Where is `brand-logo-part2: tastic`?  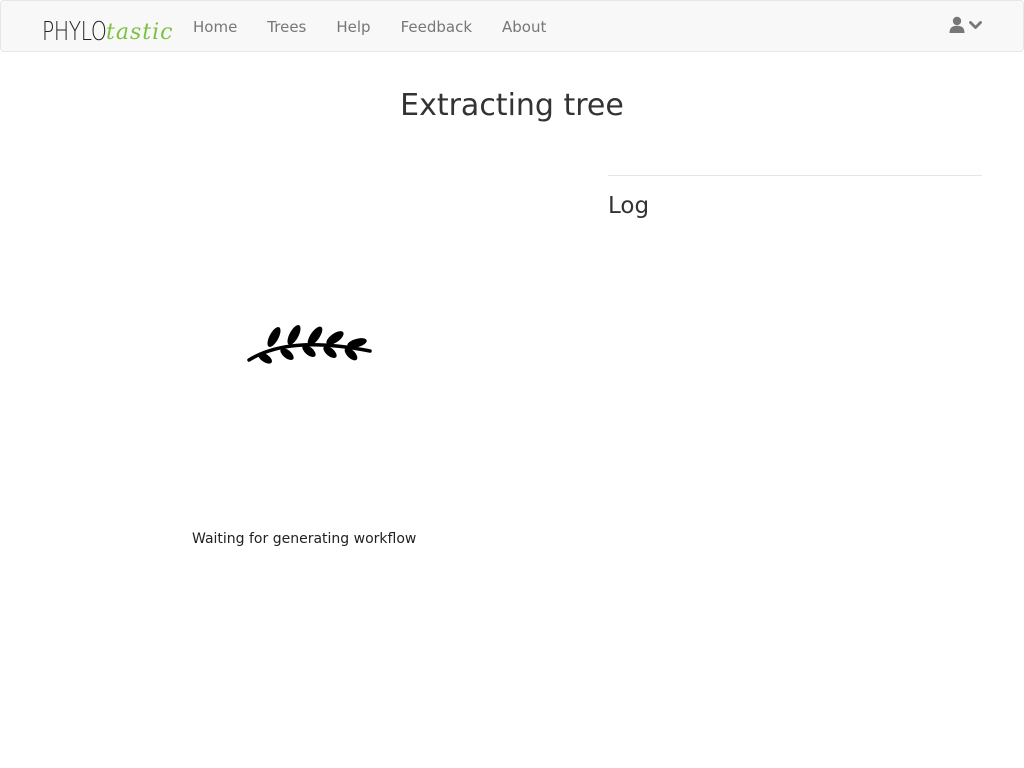 brand-logo-part2: tastic is located at coordinates (140, 32).